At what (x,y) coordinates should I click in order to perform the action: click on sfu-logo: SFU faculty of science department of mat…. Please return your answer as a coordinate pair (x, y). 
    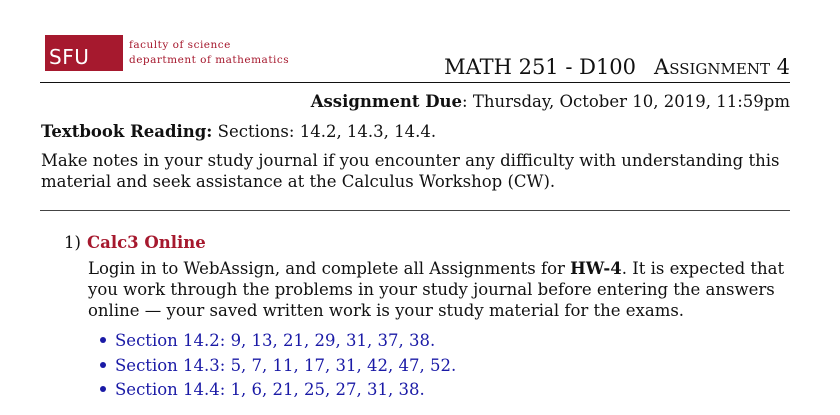
    Looking at the image, I should click on (167, 53).